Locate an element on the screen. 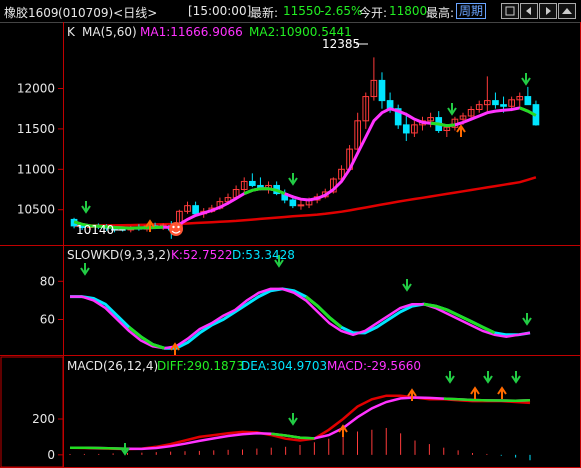 This screenshot has height=468, width=581. macd-y-axis: 2000 is located at coordinates (47, 437).